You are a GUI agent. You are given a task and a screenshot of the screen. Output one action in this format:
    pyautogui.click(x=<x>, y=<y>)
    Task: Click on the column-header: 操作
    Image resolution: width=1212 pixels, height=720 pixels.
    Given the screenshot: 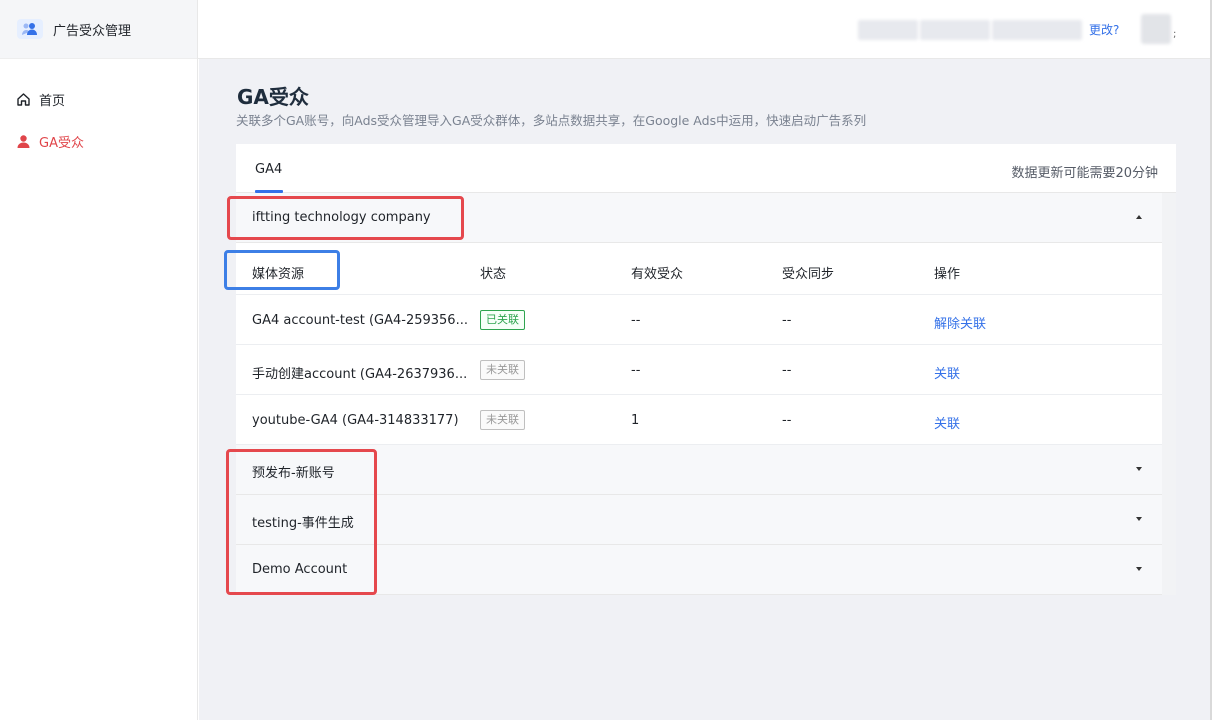 What is the action you would take?
    pyautogui.click(x=947, y=274)
    